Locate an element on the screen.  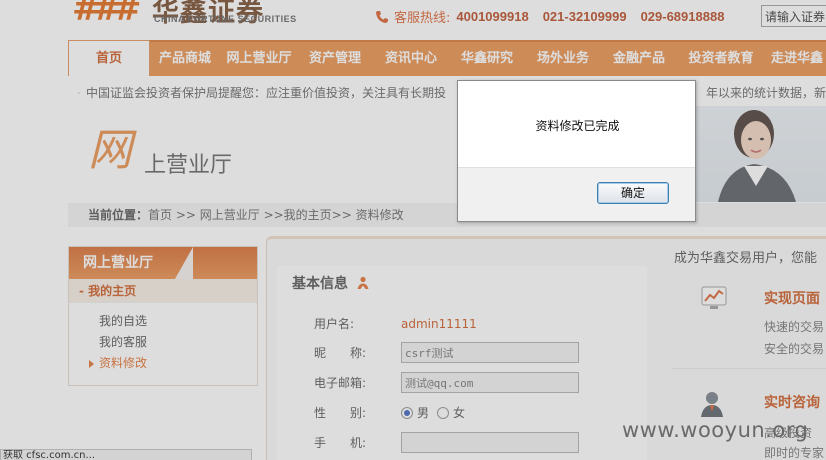
dialog-footer: 确定 is located at coordinates (576, 194).